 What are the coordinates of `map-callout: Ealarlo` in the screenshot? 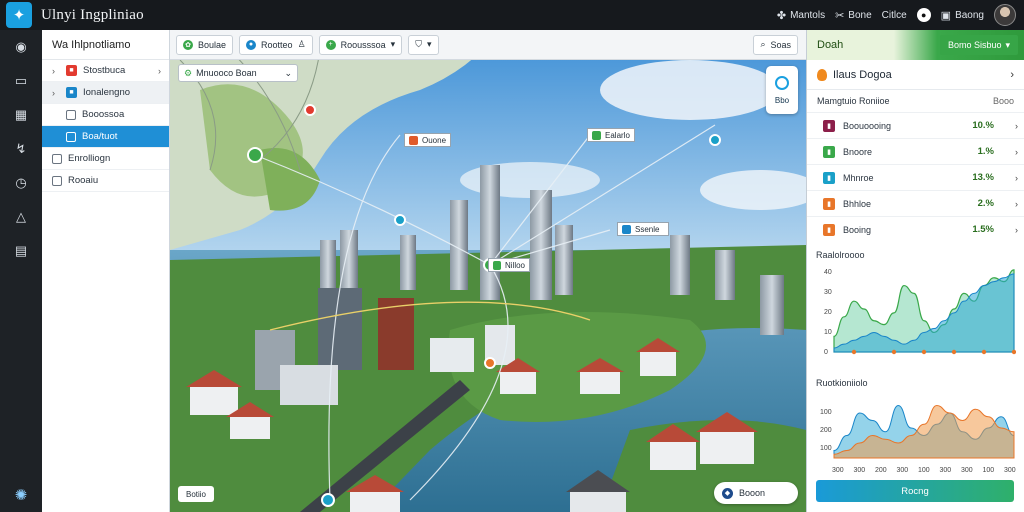 It's located at (611, 135).